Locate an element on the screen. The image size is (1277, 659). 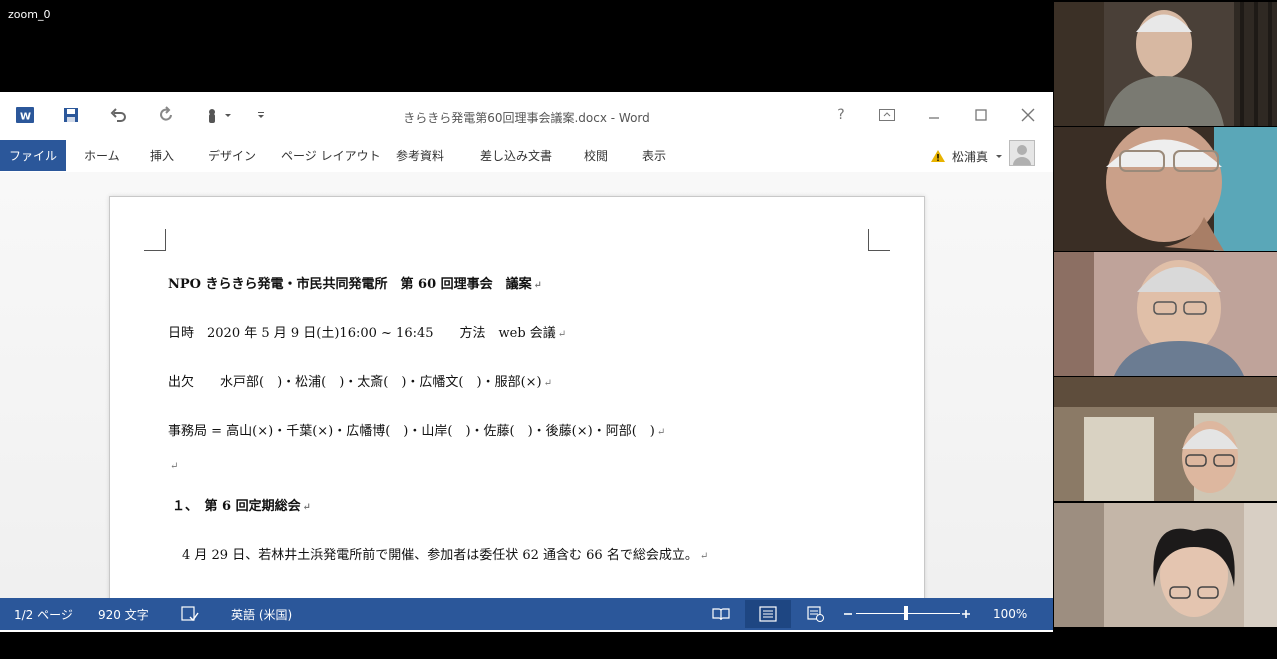
tab-mailings: 差し込み文書 is located at coordinates (516, 155).